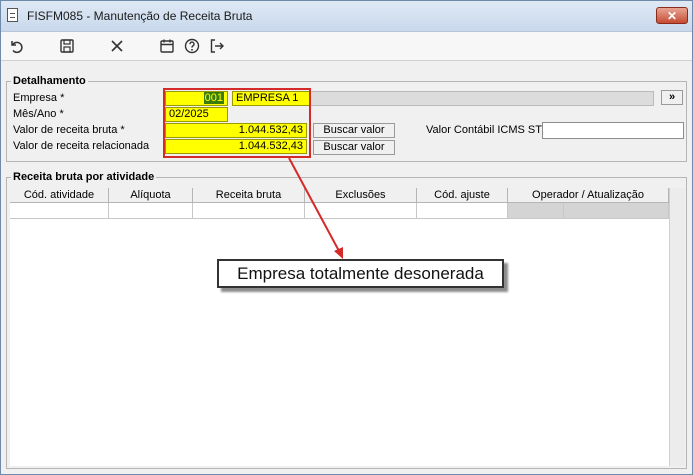  Describe the element at coordinates (360, 273) in the screenshot. I see `annotation-callout: Empresa totalmente desonerada` at that location.